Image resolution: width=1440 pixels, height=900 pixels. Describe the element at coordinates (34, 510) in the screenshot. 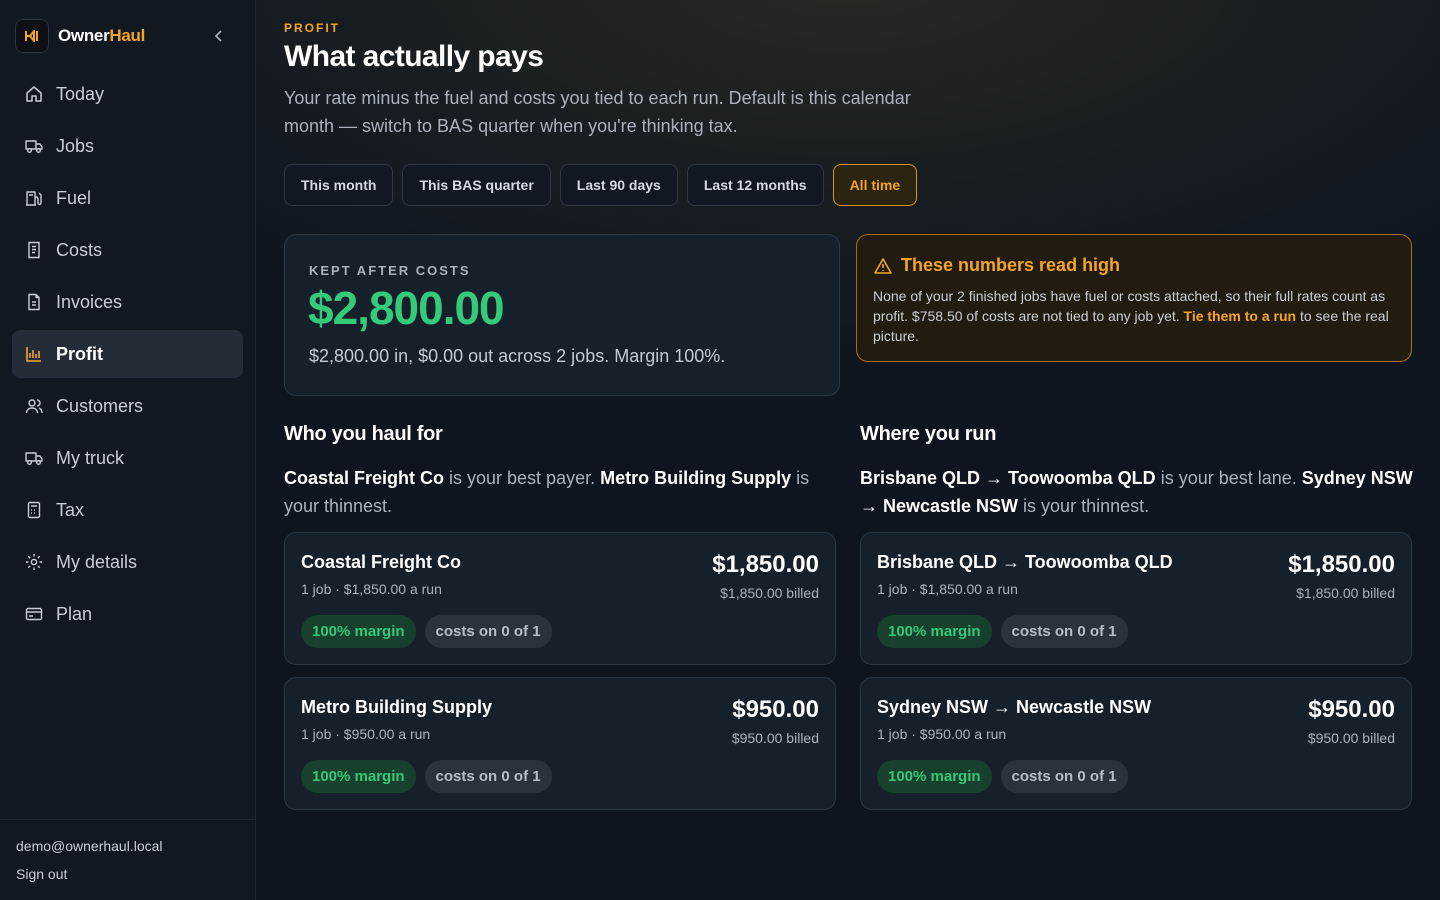

I see `calculator-icon` at that location.